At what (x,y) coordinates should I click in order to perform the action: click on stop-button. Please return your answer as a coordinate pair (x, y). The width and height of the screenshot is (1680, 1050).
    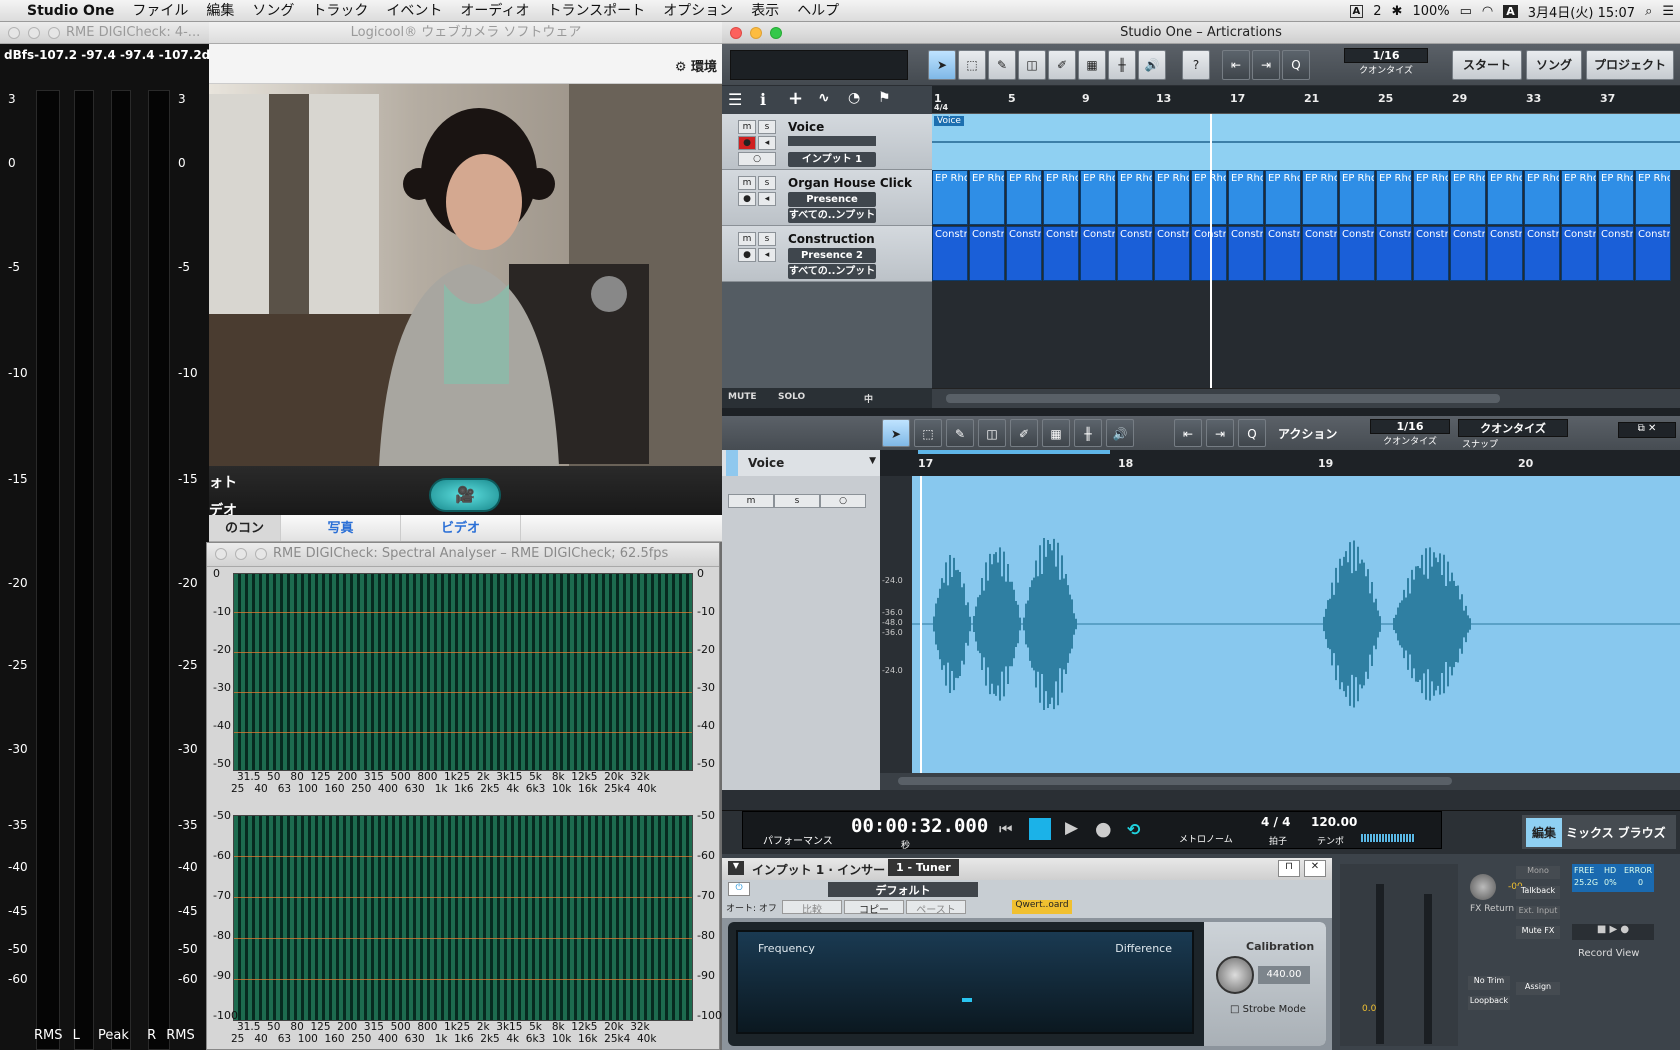
    Looking at the image, I should click on (1040, 829).